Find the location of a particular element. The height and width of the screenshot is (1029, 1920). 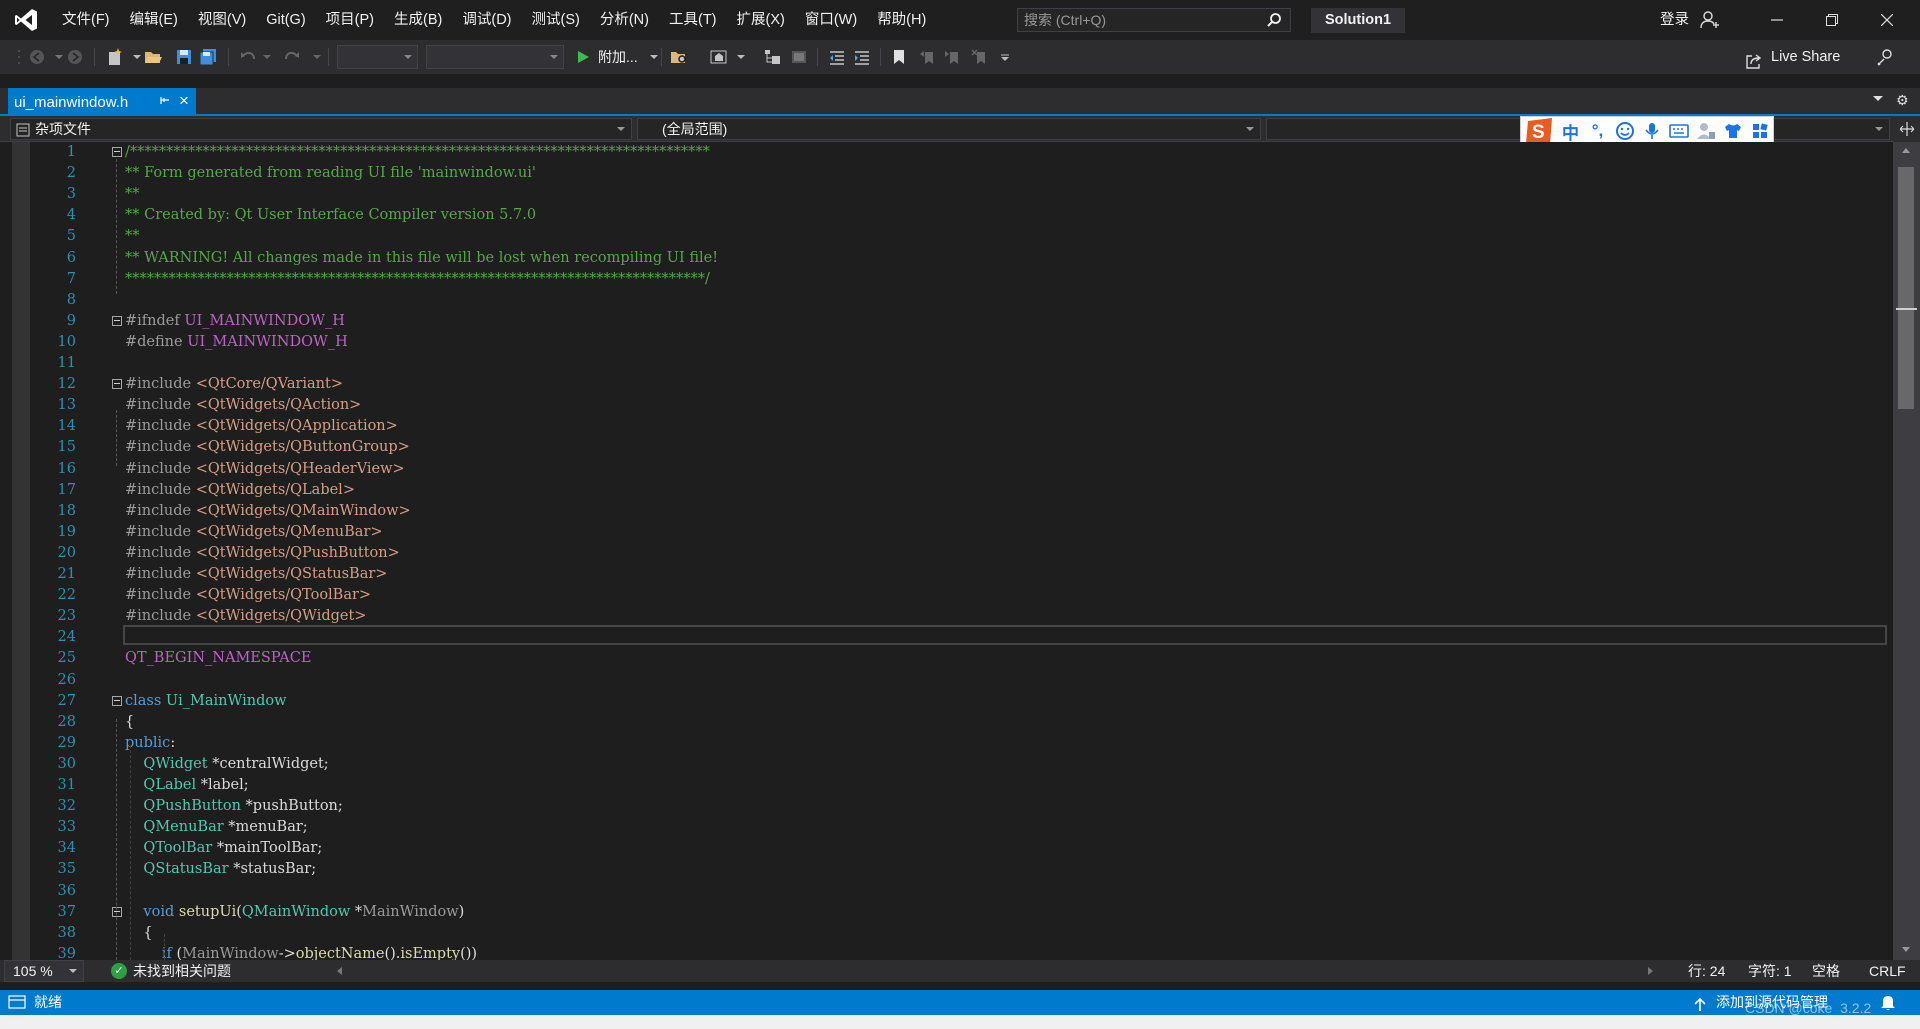

code-line: 26 is located at coordinates (946, 680).